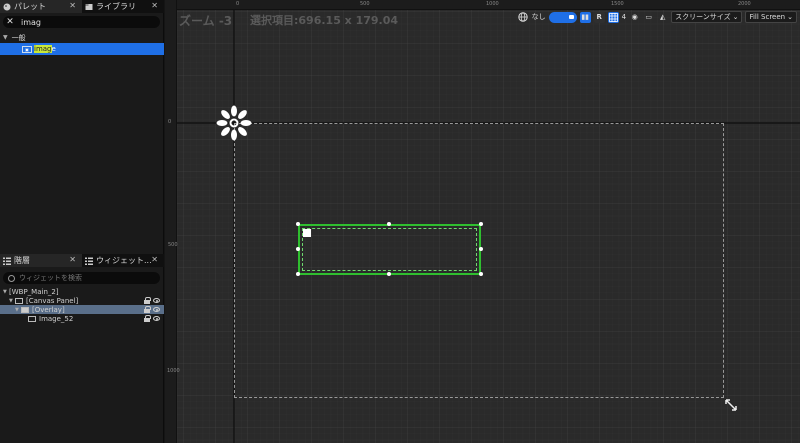 The height and width of the screenshot is (443, 800). Describe the element at coordinates (82, 49) in the screenshot. I see `palette-item-image: ▣ image` at that location.